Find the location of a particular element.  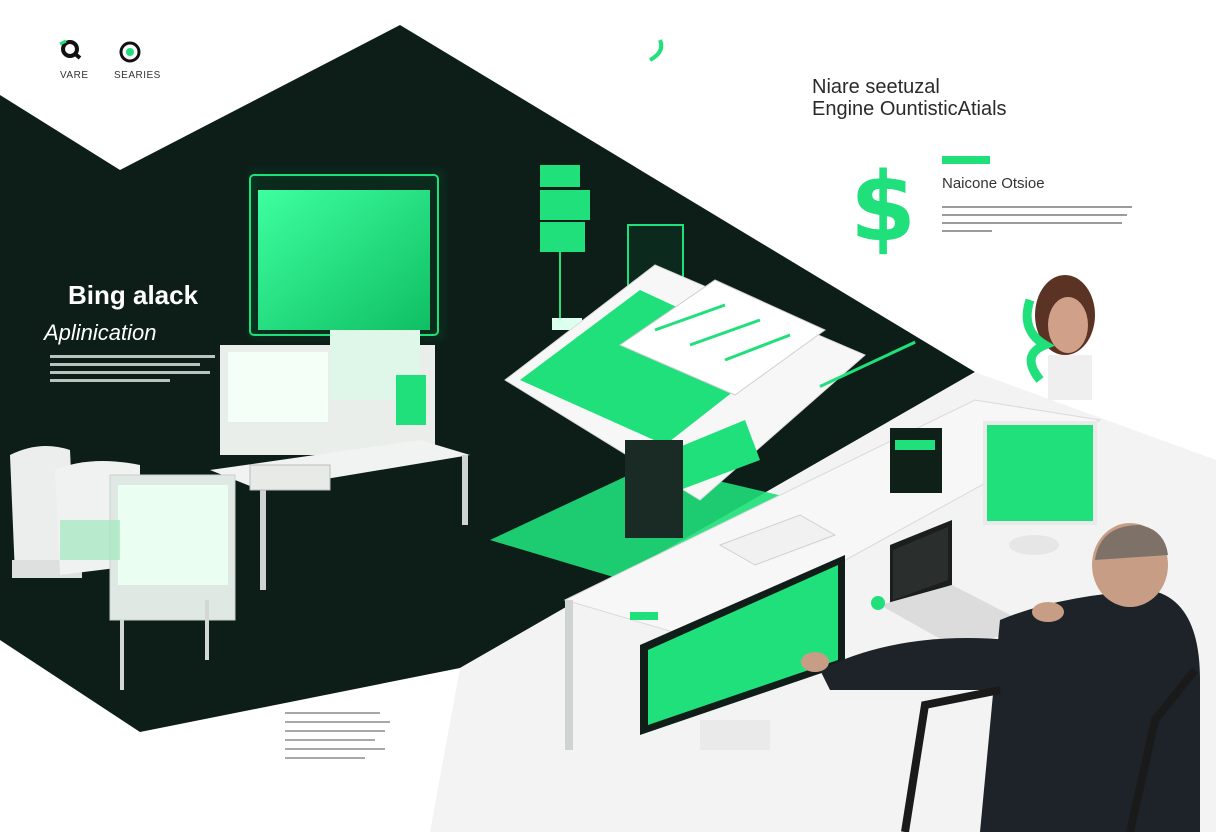

top-right-line1: Niare seetuzal is located at coordinates (876, 87).